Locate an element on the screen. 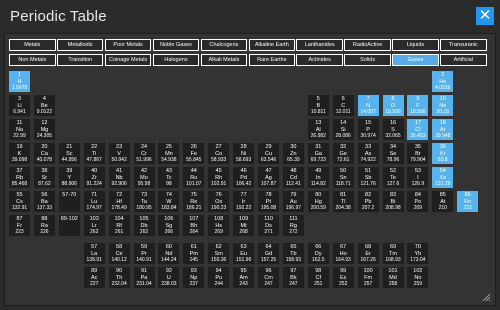 This screenshot has height=310, width=500. element-cell-si: 14 Si 28.086 is located at coordinates (343, 129).